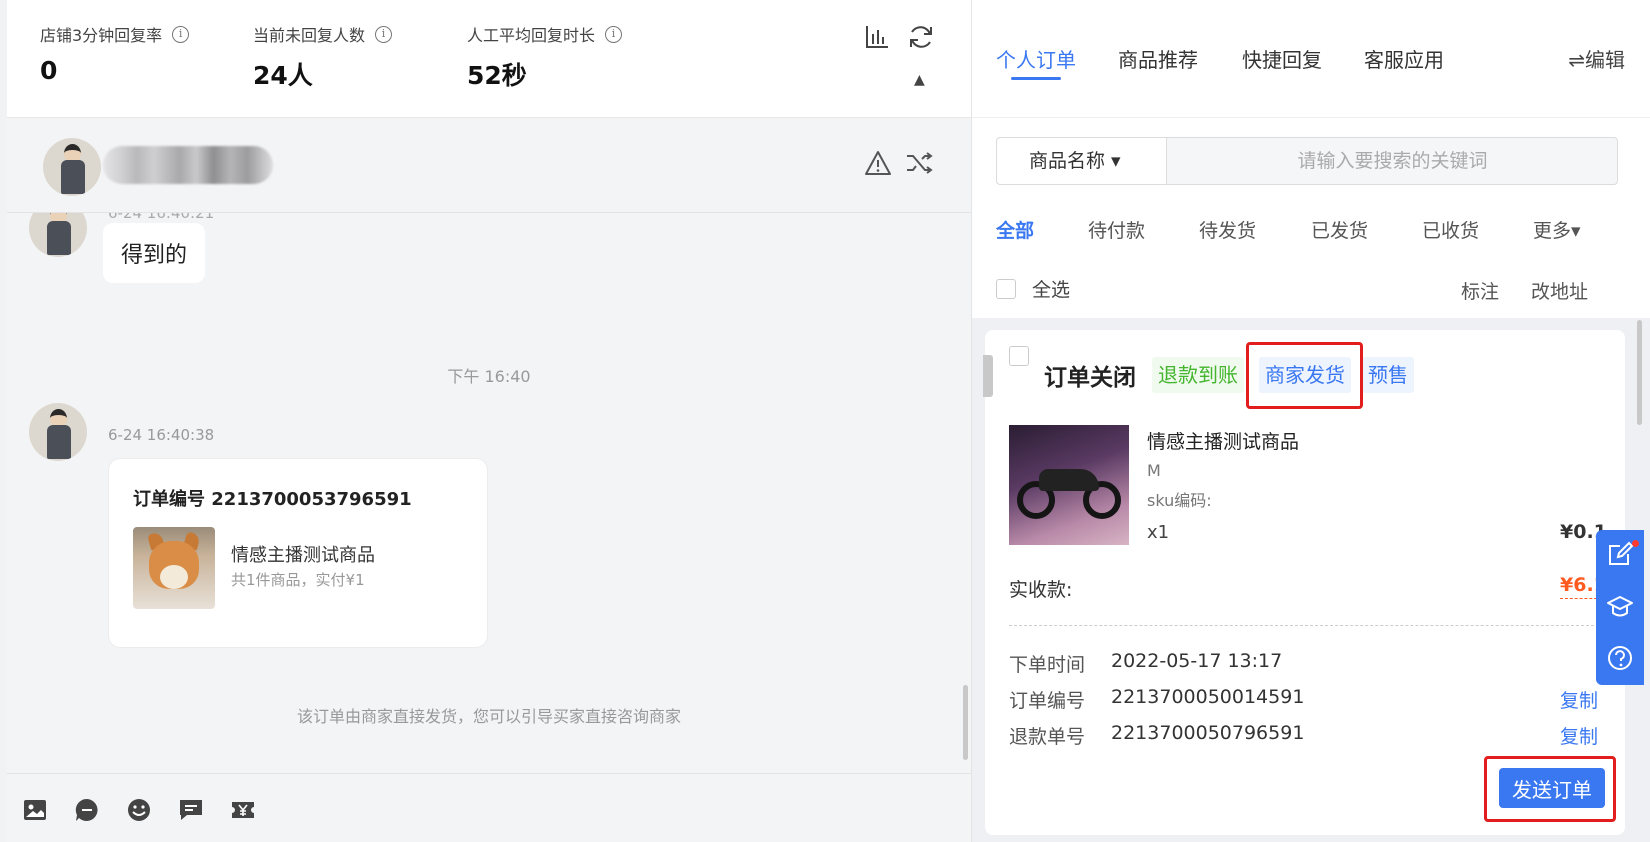  I want to click on emoji-icon, so click(139, 810).